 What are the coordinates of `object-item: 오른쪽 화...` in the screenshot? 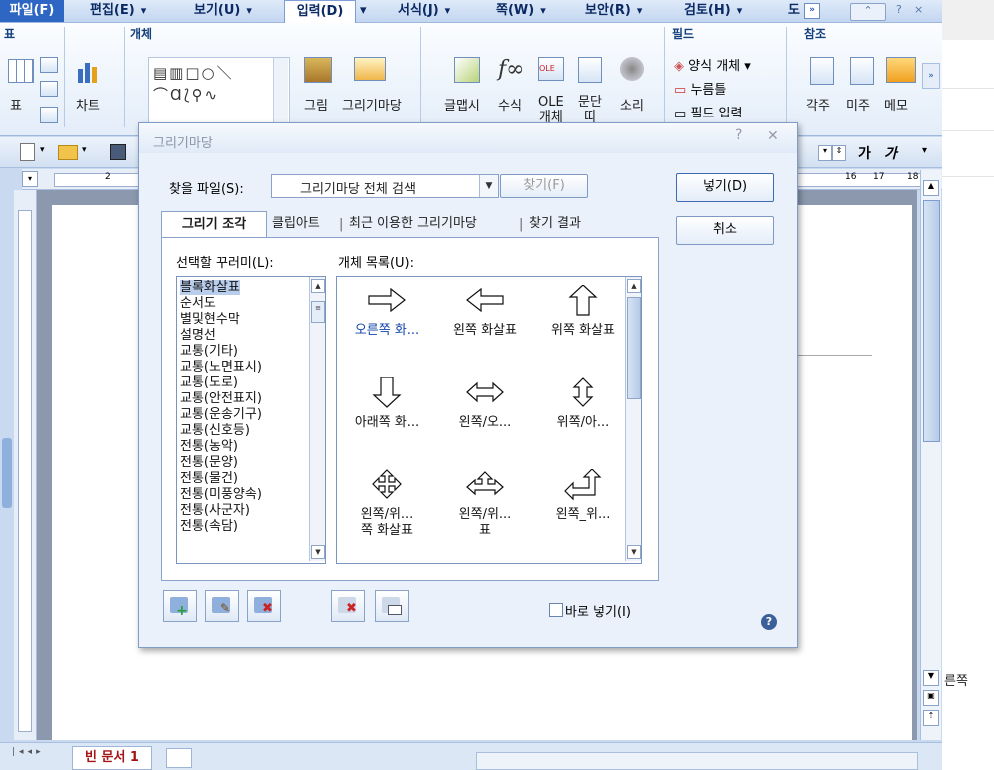 It's located at (387, 321).